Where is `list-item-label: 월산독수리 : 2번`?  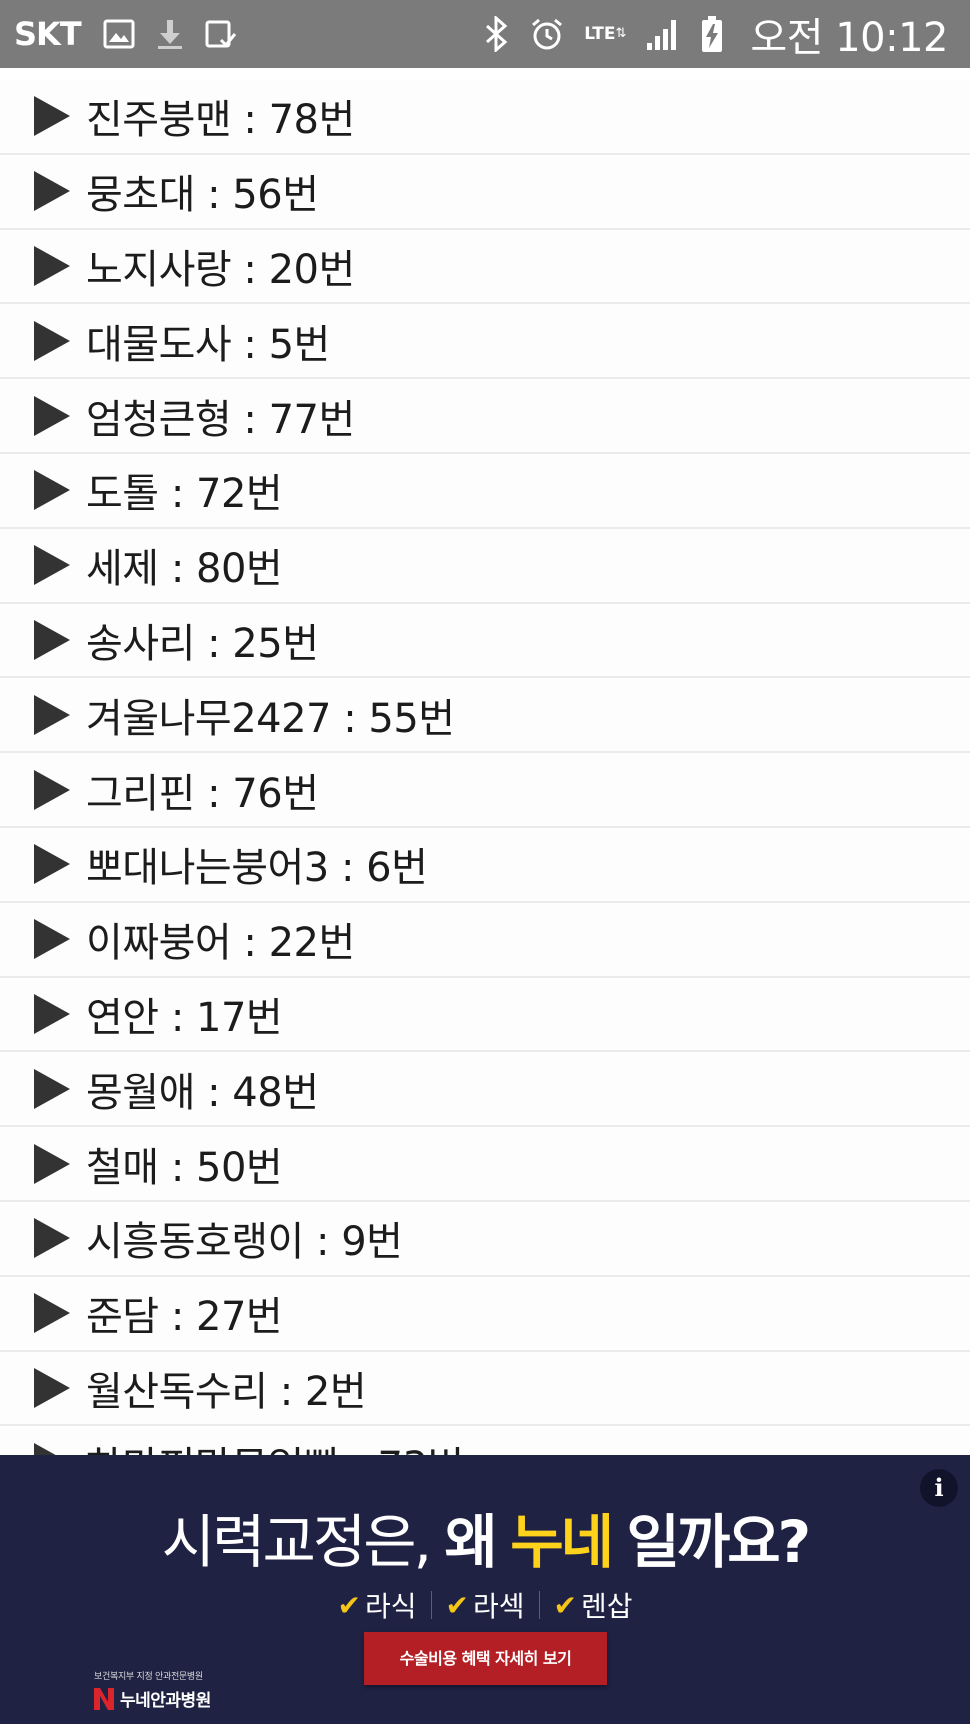 list-item-label: 월산독수리 : 2번 is located at coordinates (226, 1391).